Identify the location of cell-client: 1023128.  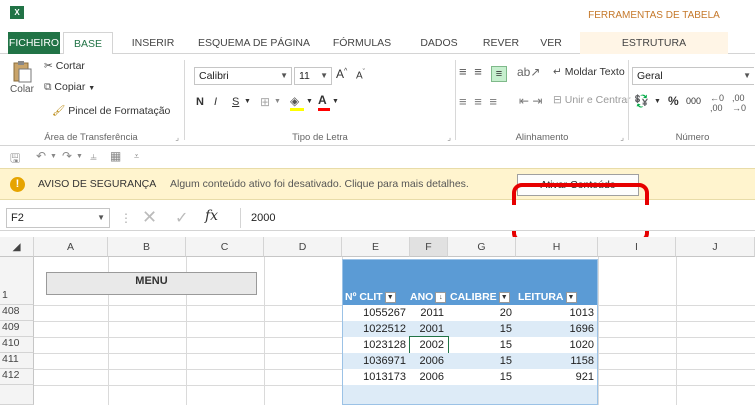
(376, 345).